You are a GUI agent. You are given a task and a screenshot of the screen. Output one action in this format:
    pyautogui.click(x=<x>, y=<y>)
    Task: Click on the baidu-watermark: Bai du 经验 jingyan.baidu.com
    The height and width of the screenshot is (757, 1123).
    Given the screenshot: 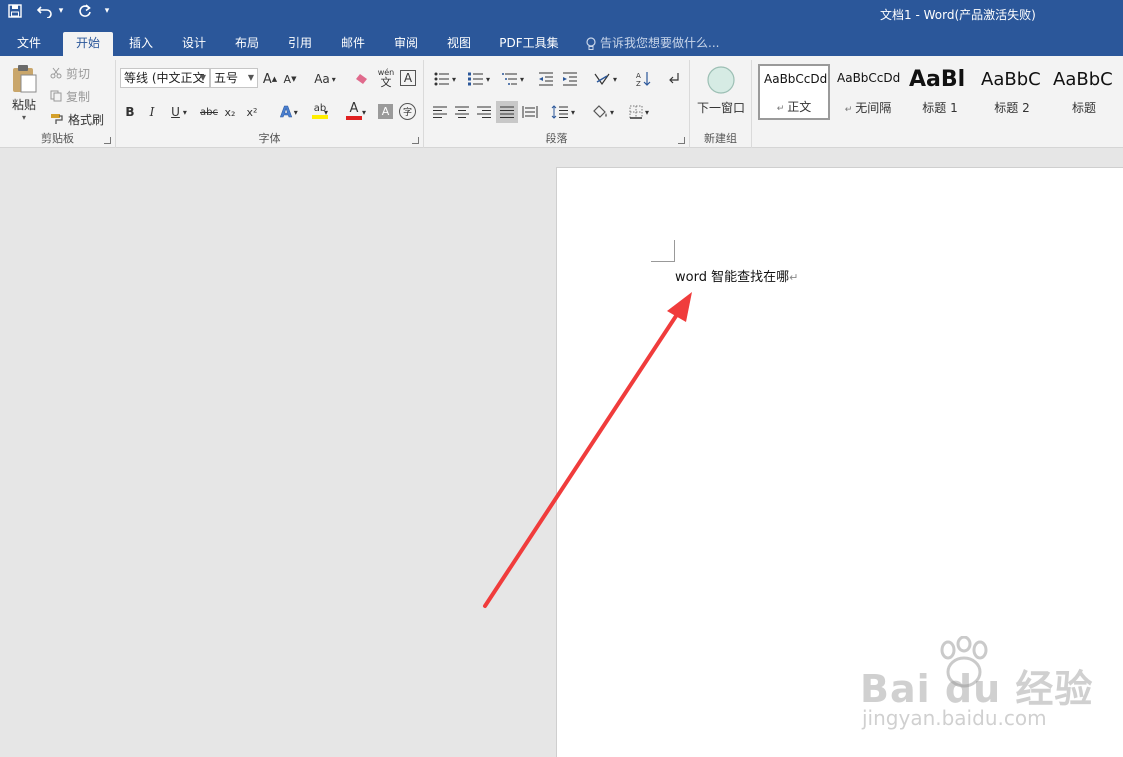 What is the action you would take?
    pyautogui.click(x=985, y=686)
    